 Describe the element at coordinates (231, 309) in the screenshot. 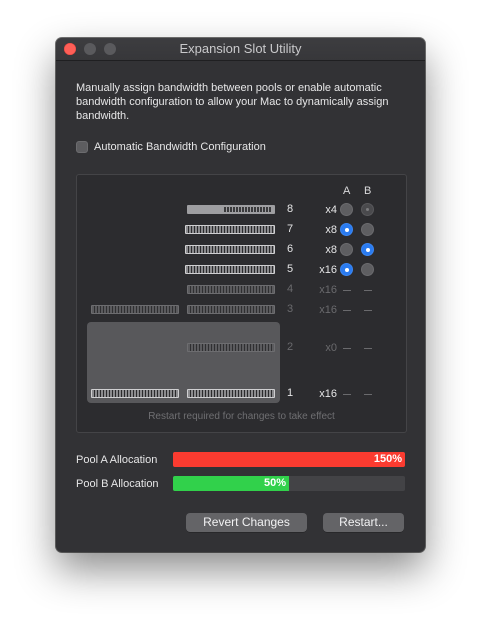

I see `slot-3-connector` at that location.